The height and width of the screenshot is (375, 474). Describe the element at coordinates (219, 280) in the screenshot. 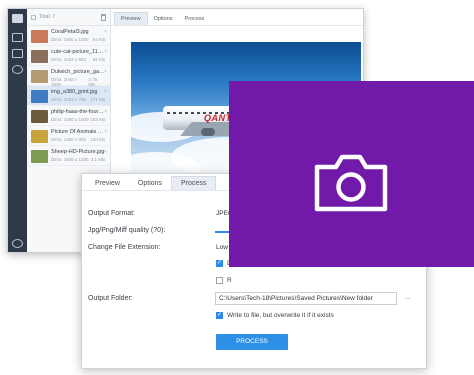

I see `option-checkbox-b` at that location.